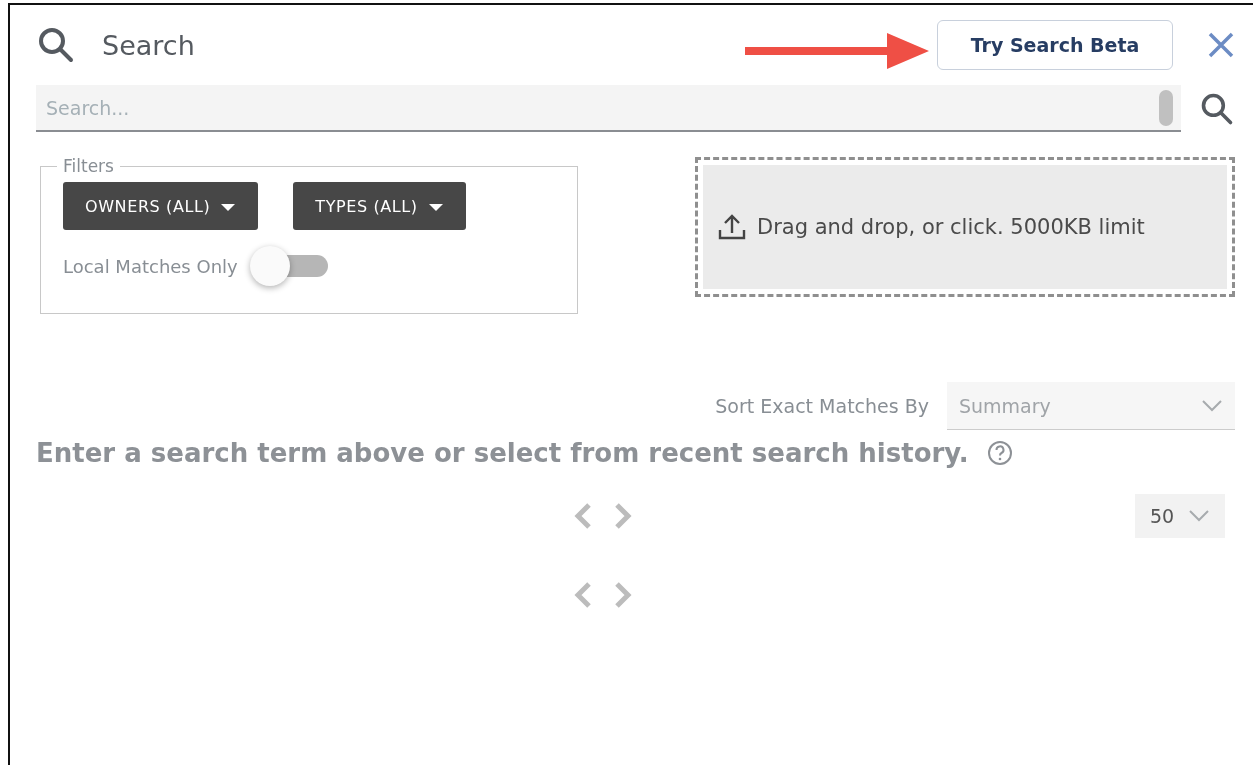  I want to click on upload-dropzone: Drag and drop, or click. 5000KB limit, so click(965, 227).